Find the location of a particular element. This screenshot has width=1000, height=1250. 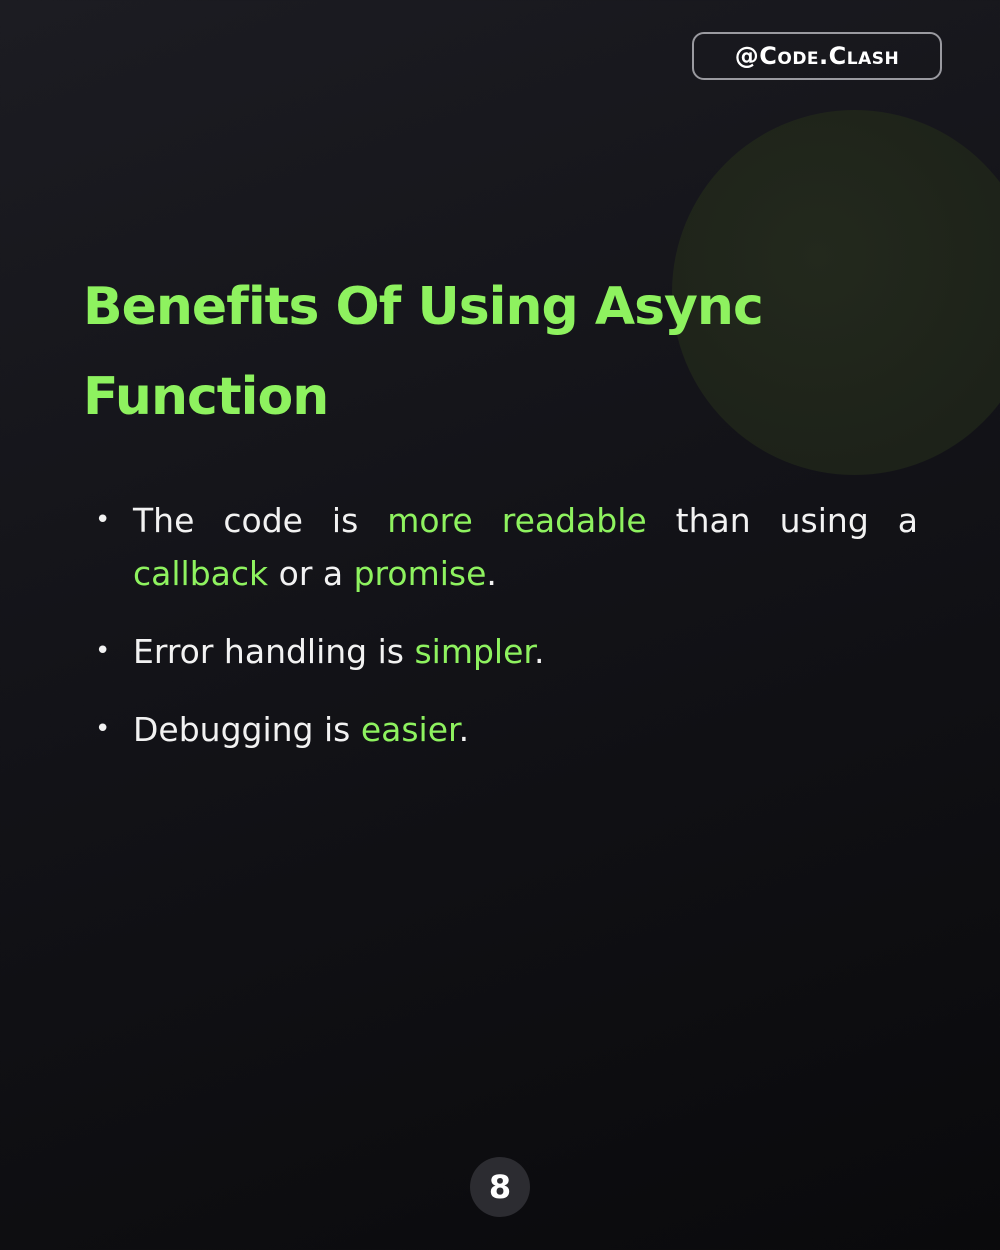

list-item: • Error handling is simpler. is located at coordinates (506, 651).